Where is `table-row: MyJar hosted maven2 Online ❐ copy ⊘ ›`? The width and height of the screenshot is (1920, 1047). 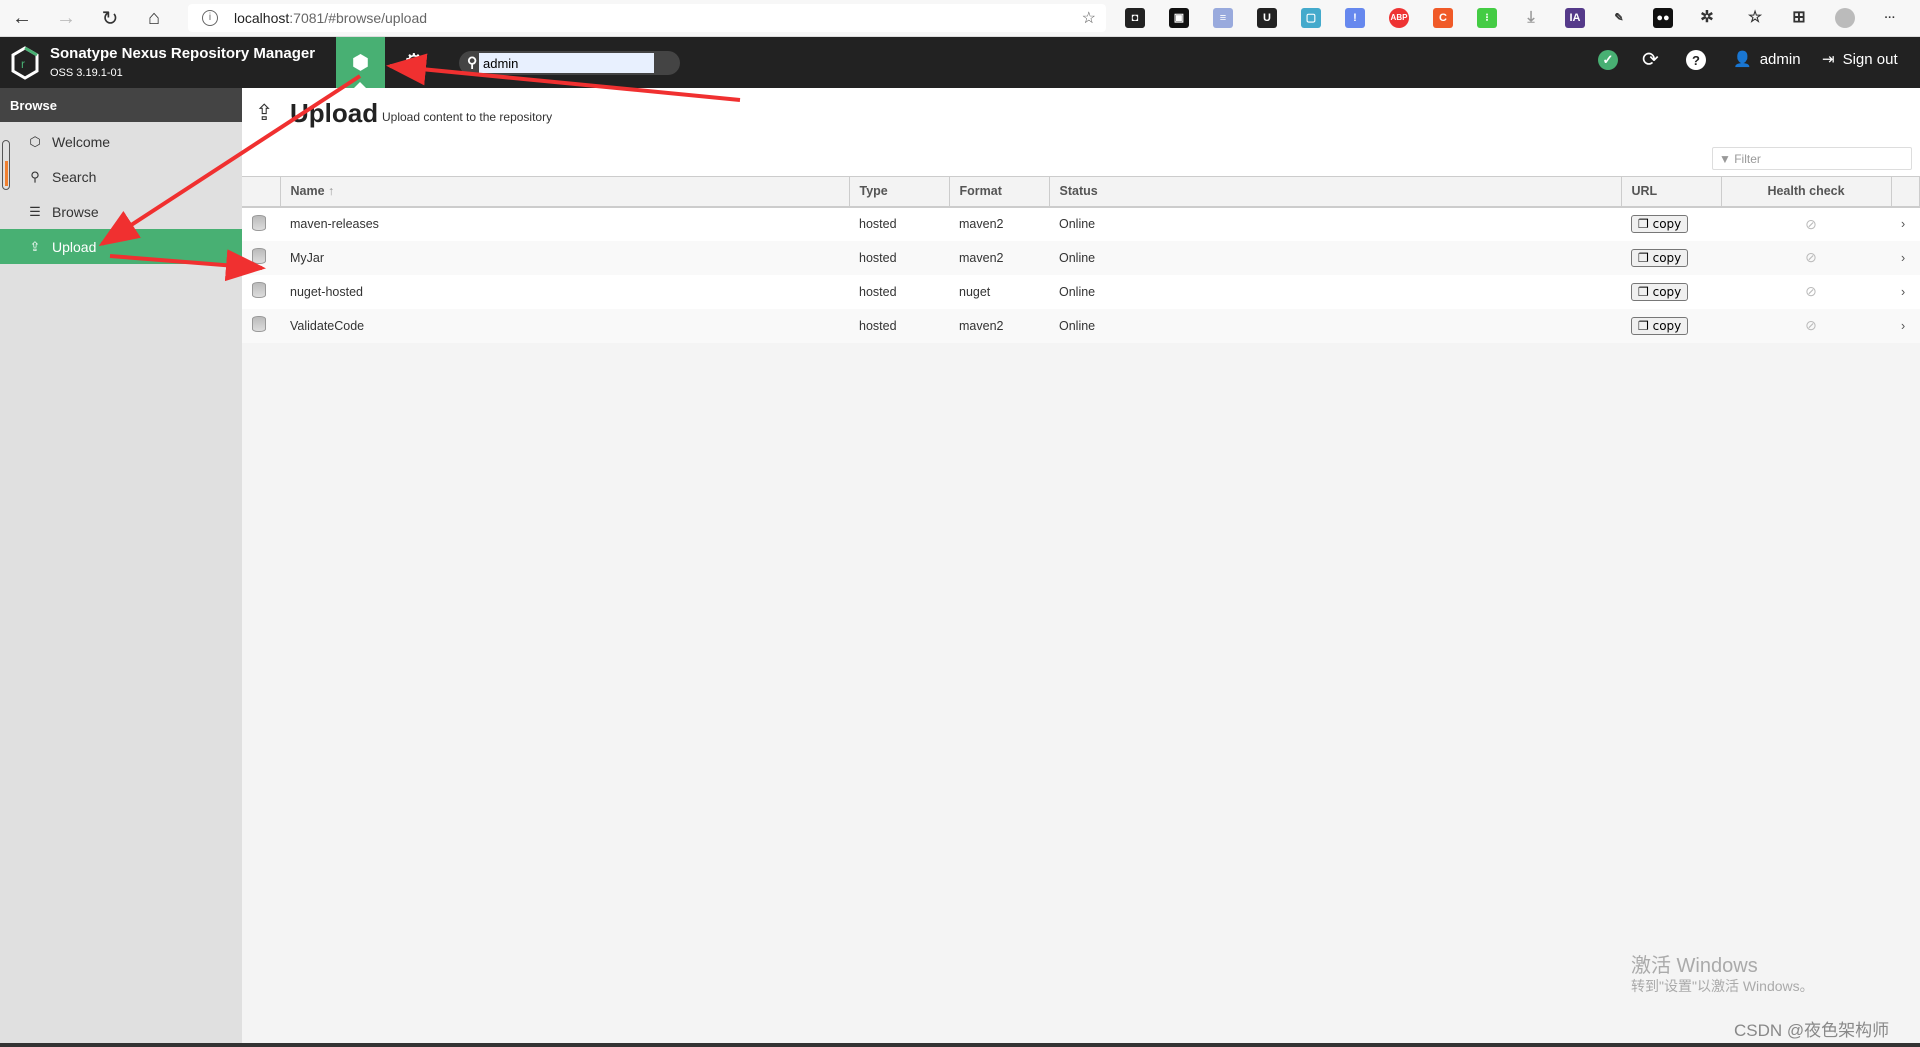 table-row: MyJar hosted maven2 Online ❐ copy ⊘ › is located at coordinates (1081, 257).